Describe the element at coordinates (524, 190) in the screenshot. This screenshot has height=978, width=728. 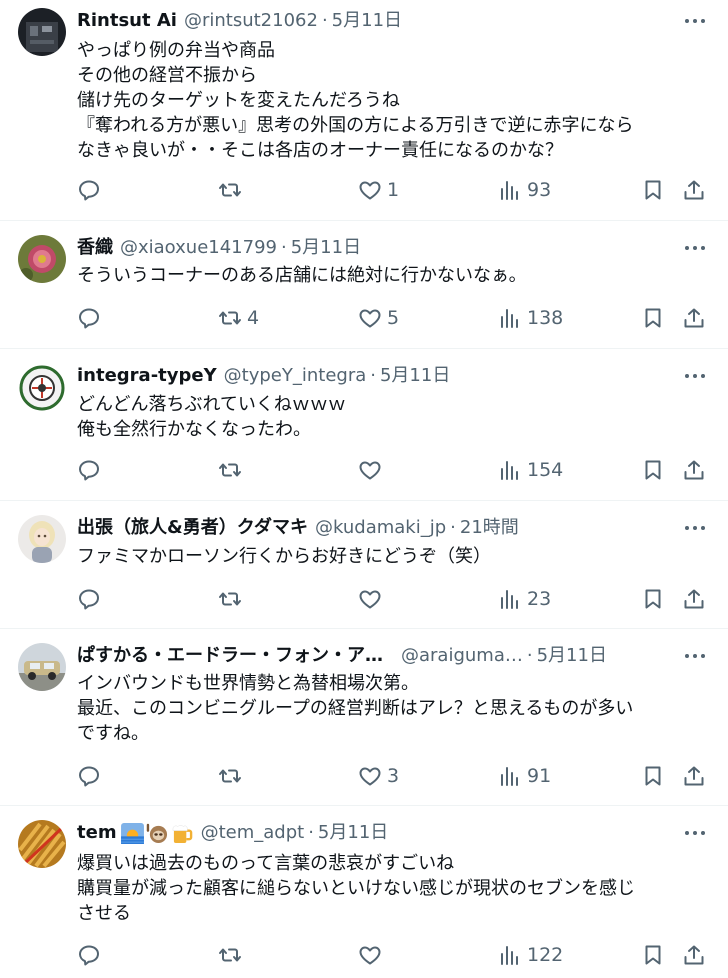
I see `views-button: 93` at that location.